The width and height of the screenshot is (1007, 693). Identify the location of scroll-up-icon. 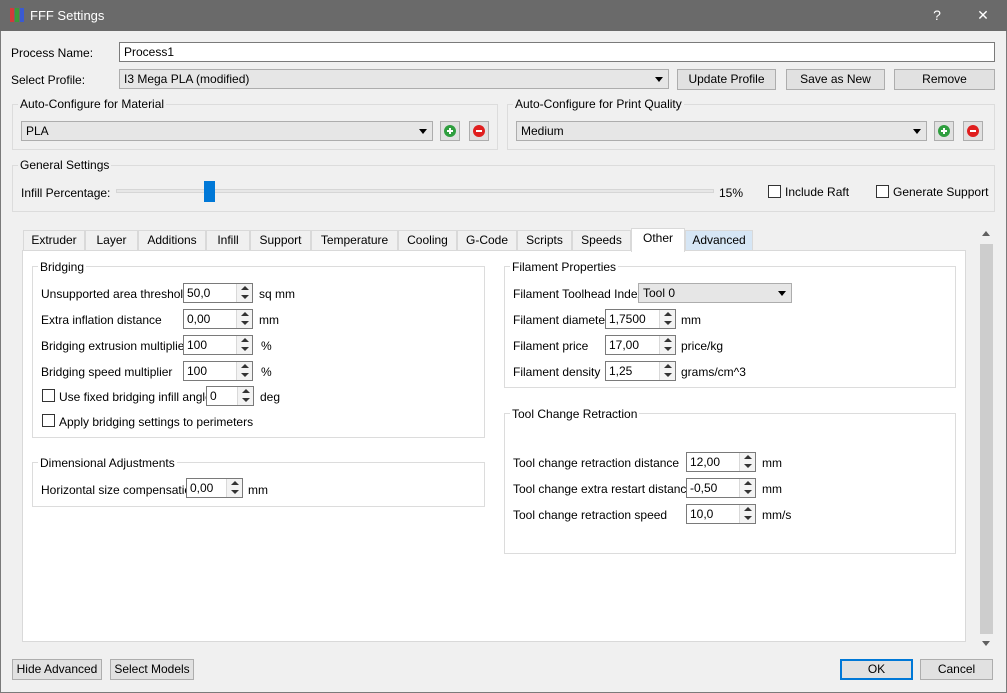
(986, 233).